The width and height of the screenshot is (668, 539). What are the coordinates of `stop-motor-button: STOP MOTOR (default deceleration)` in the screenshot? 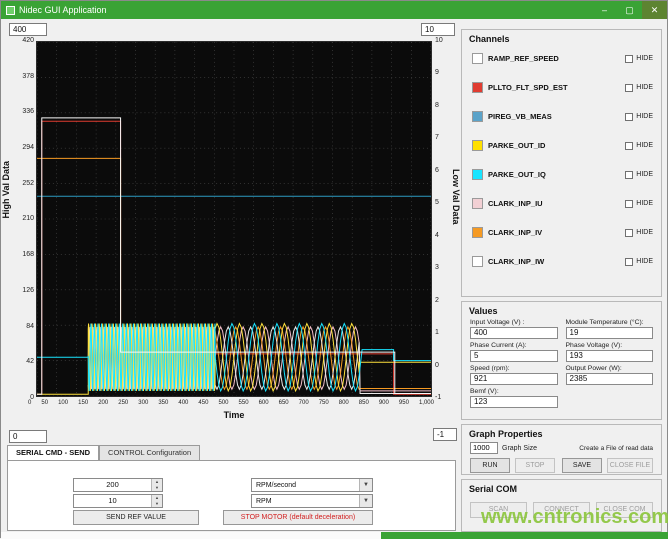 It's located at (298, 517).